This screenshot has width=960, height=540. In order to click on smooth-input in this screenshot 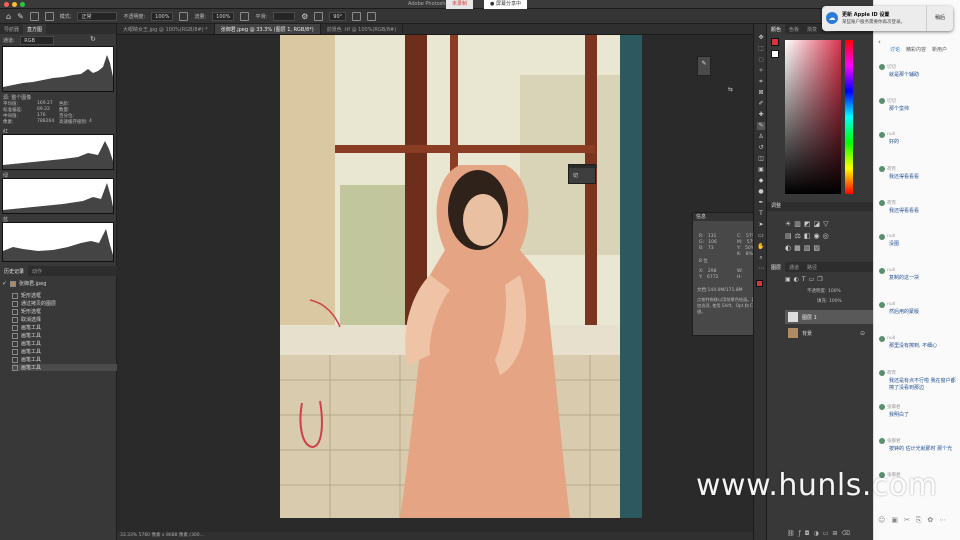, I will do `click(284, 16)`.